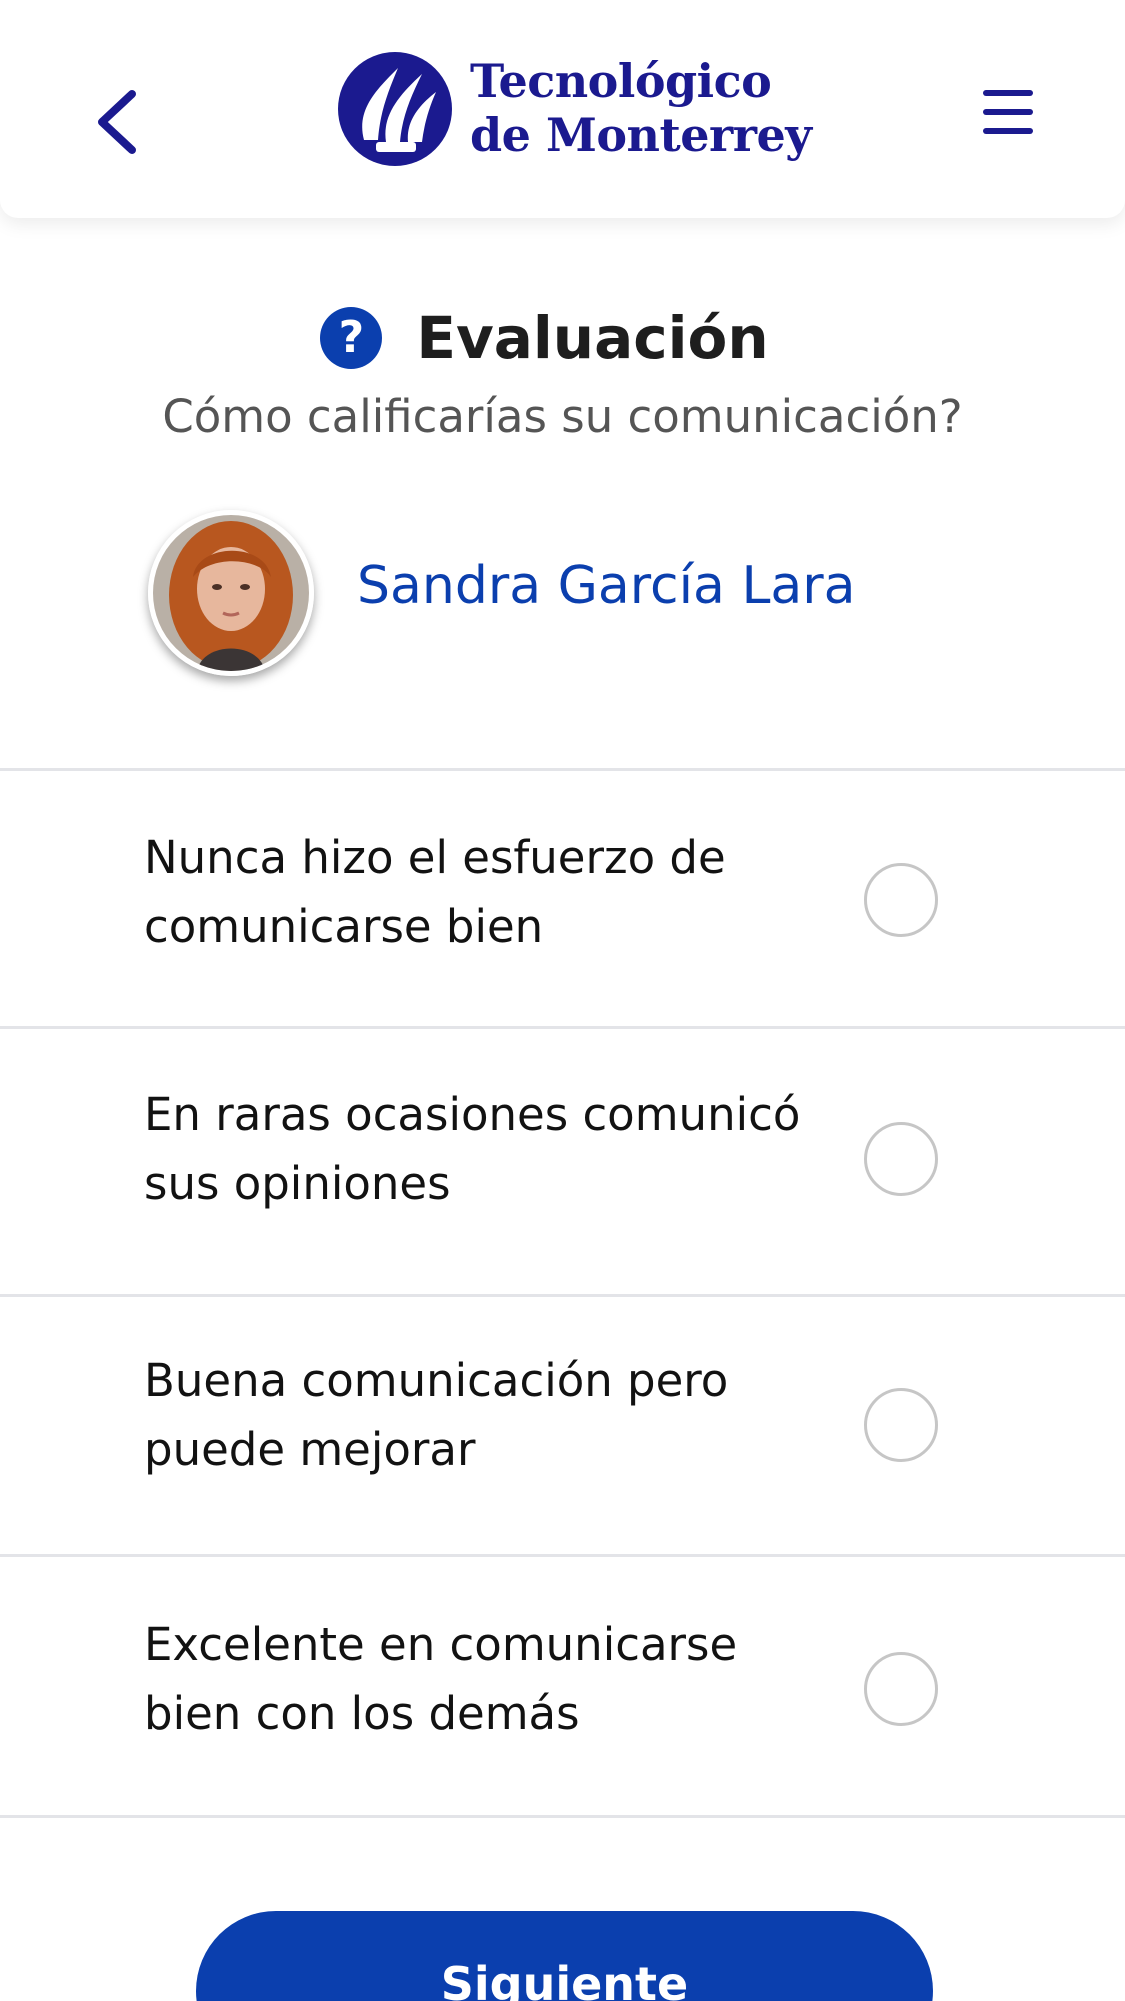  I want to click on back-button, so click(118, 122).